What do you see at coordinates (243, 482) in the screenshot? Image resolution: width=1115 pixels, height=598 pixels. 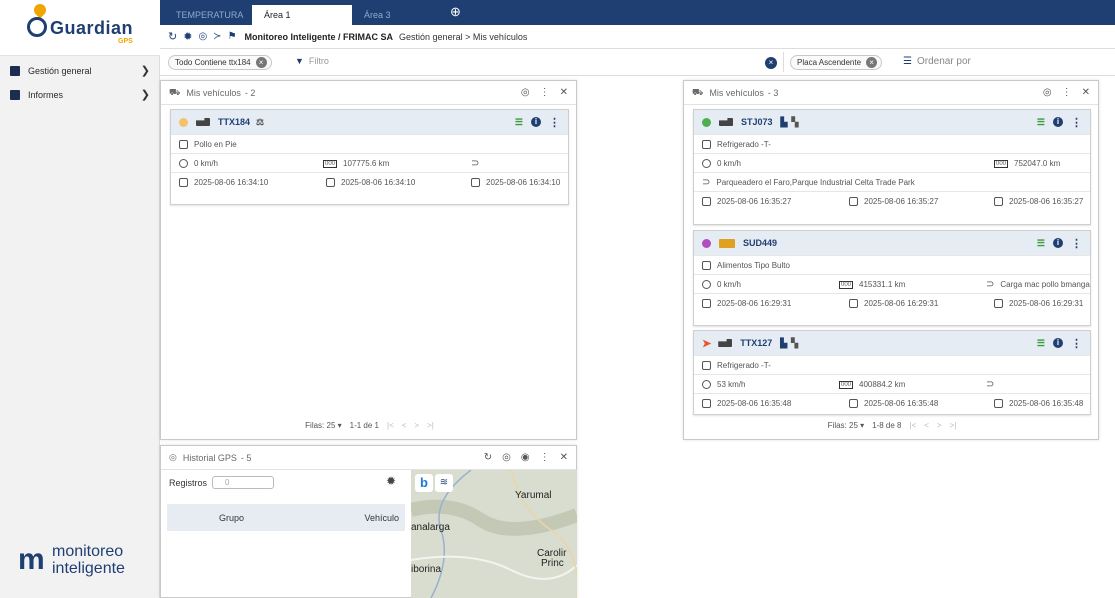 I see `registros-input: 0` at bounding box center [243, 482].